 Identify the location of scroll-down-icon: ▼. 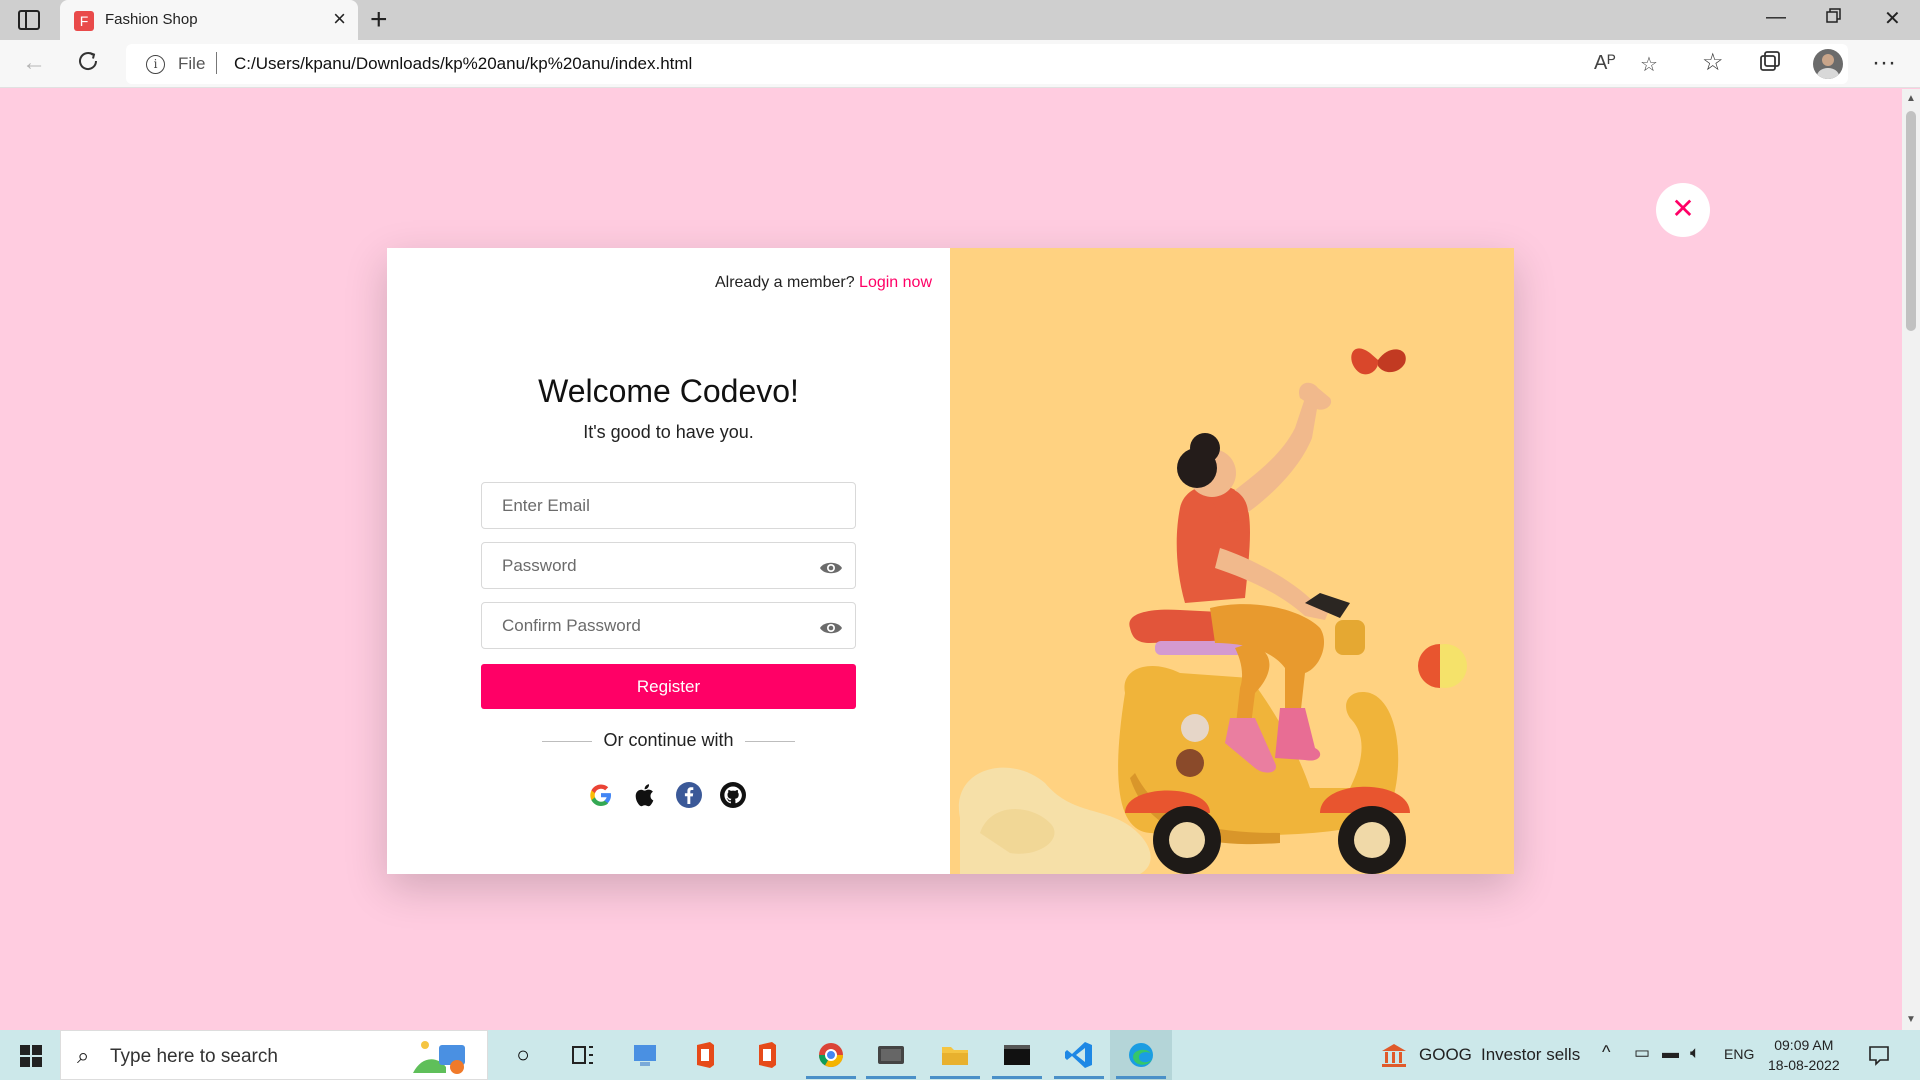
(1911, 1019).